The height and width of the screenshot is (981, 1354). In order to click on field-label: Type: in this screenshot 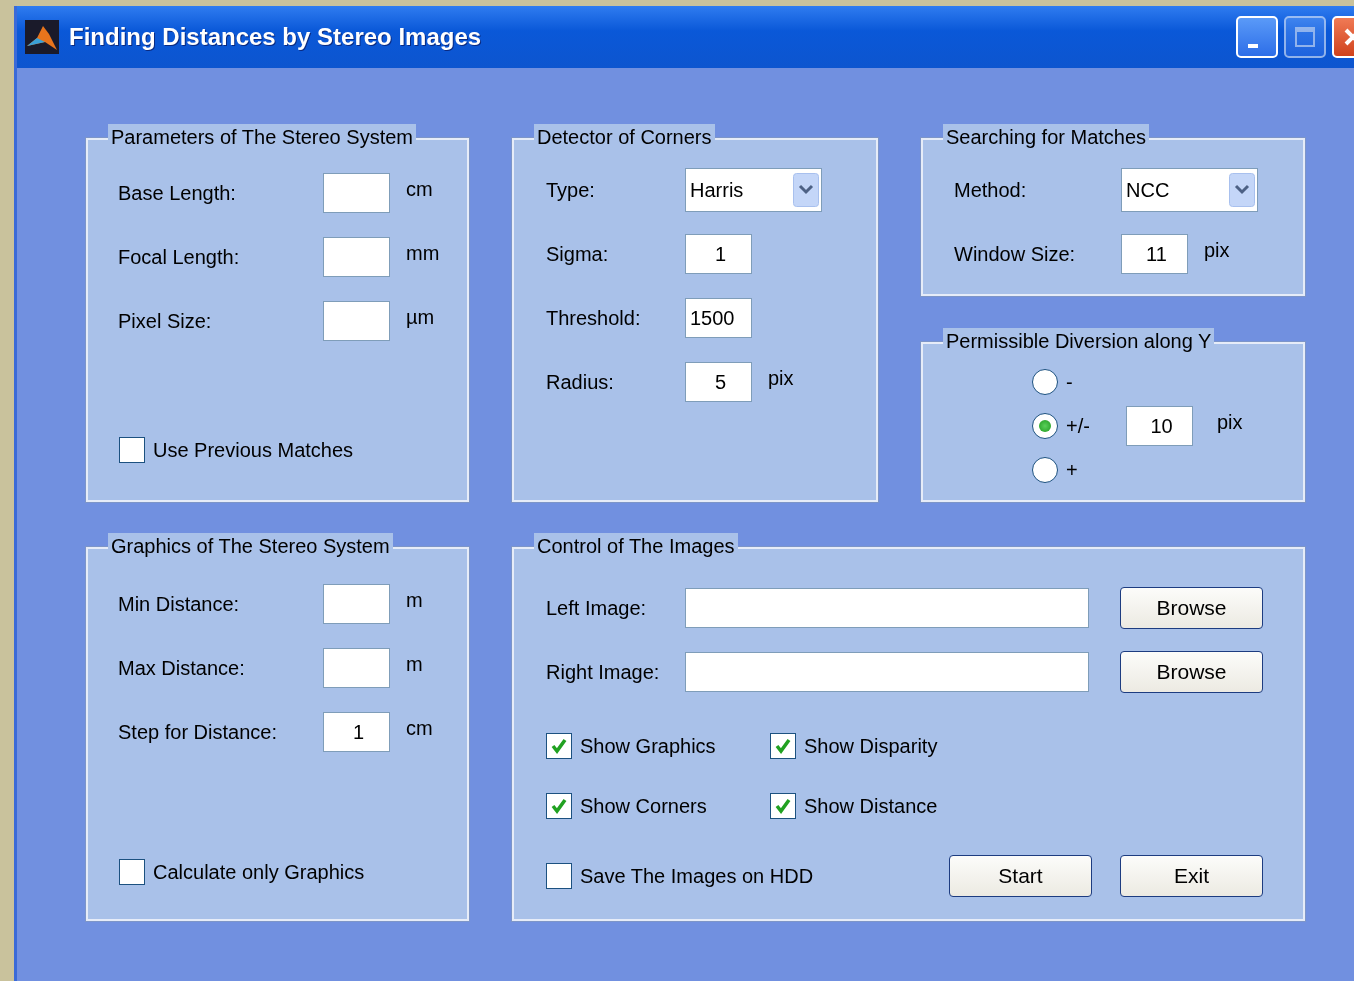, I will do `click(571, 190)`.